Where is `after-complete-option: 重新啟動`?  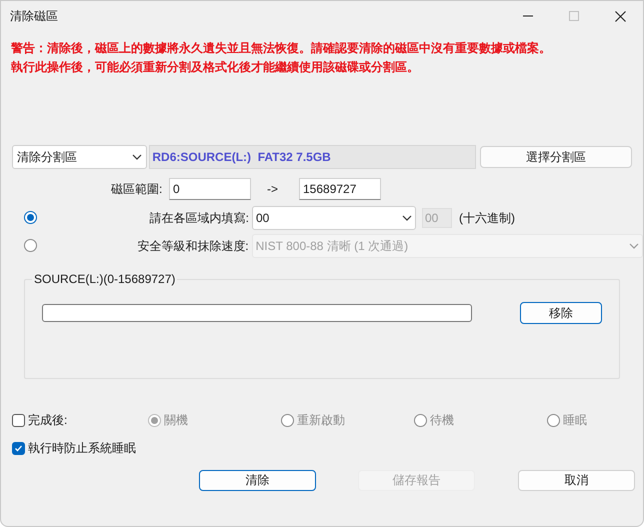 after-complete-option: 重新啟動 is located at coordinates (321, 420).